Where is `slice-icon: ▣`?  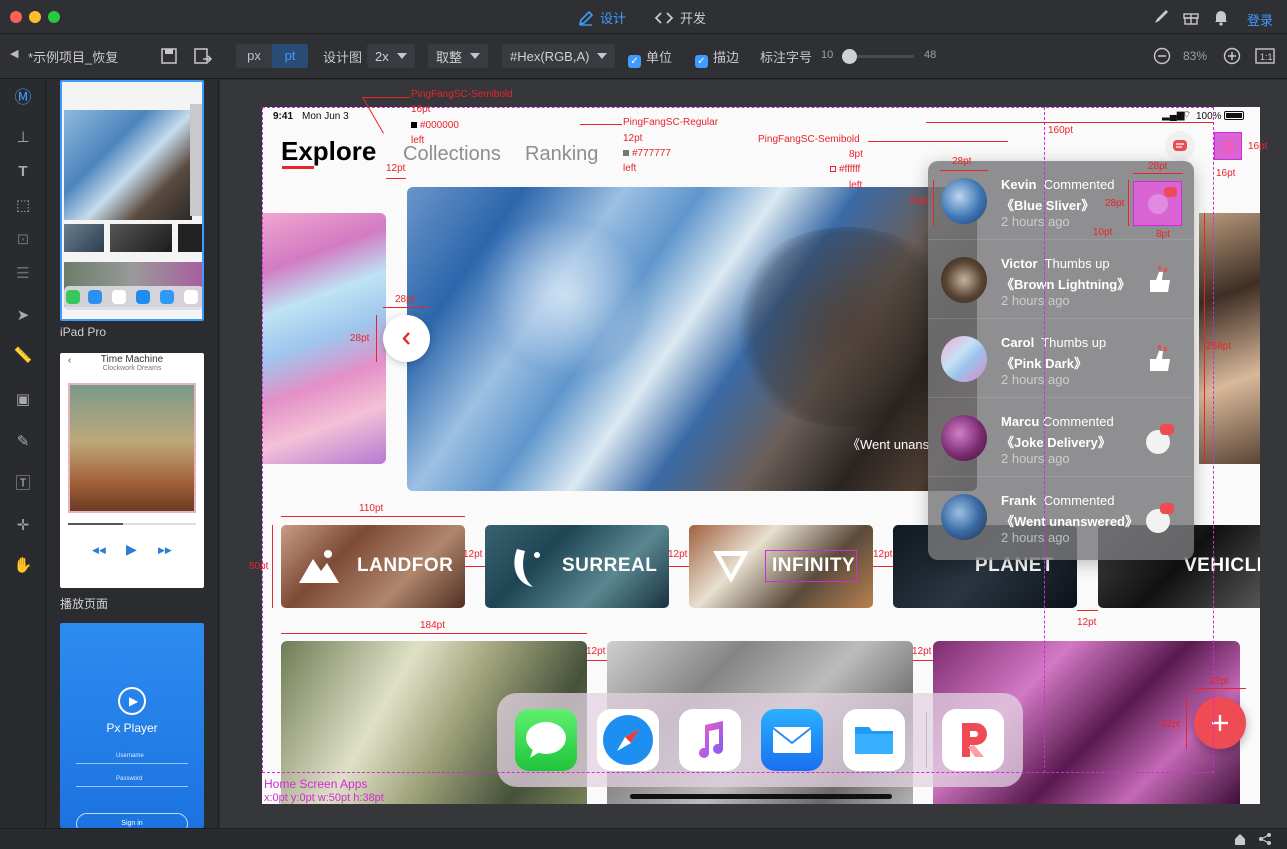 slice-icon: ▣ is located at coordinates (23, 400).